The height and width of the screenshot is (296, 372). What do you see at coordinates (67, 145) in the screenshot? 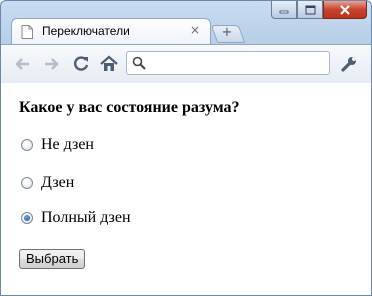
I see `radio-label: Не дзен` at bounding box center [67, 145].